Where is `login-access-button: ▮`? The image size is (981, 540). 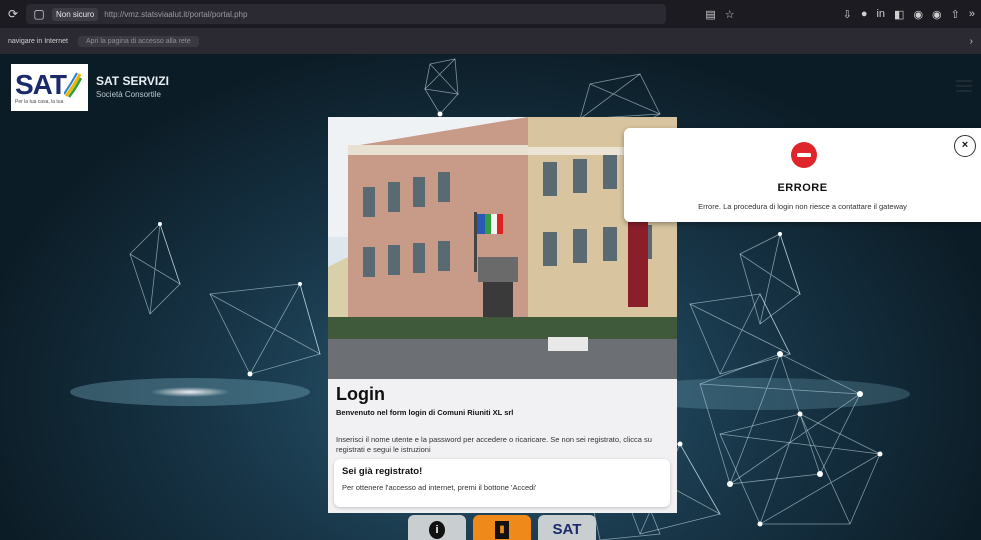
login-access-button: ▮ is located at coordinates (502, 527).